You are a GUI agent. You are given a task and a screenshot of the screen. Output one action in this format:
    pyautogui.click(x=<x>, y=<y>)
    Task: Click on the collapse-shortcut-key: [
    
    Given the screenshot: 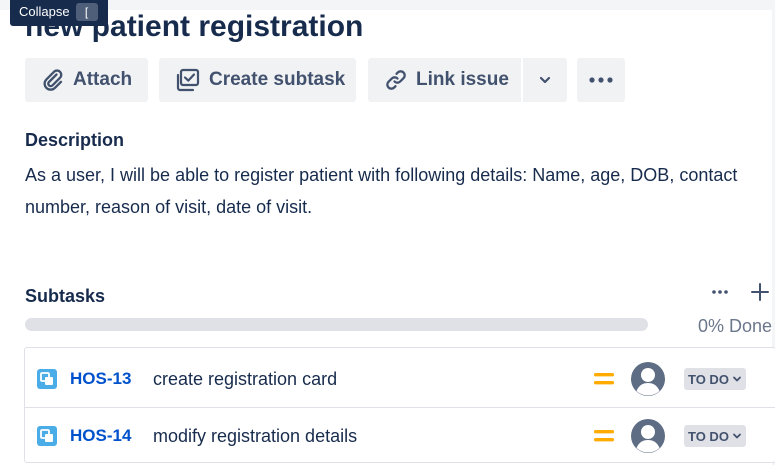 What is the action you would take?
    pyautogui.click(x=86, y=12)
    